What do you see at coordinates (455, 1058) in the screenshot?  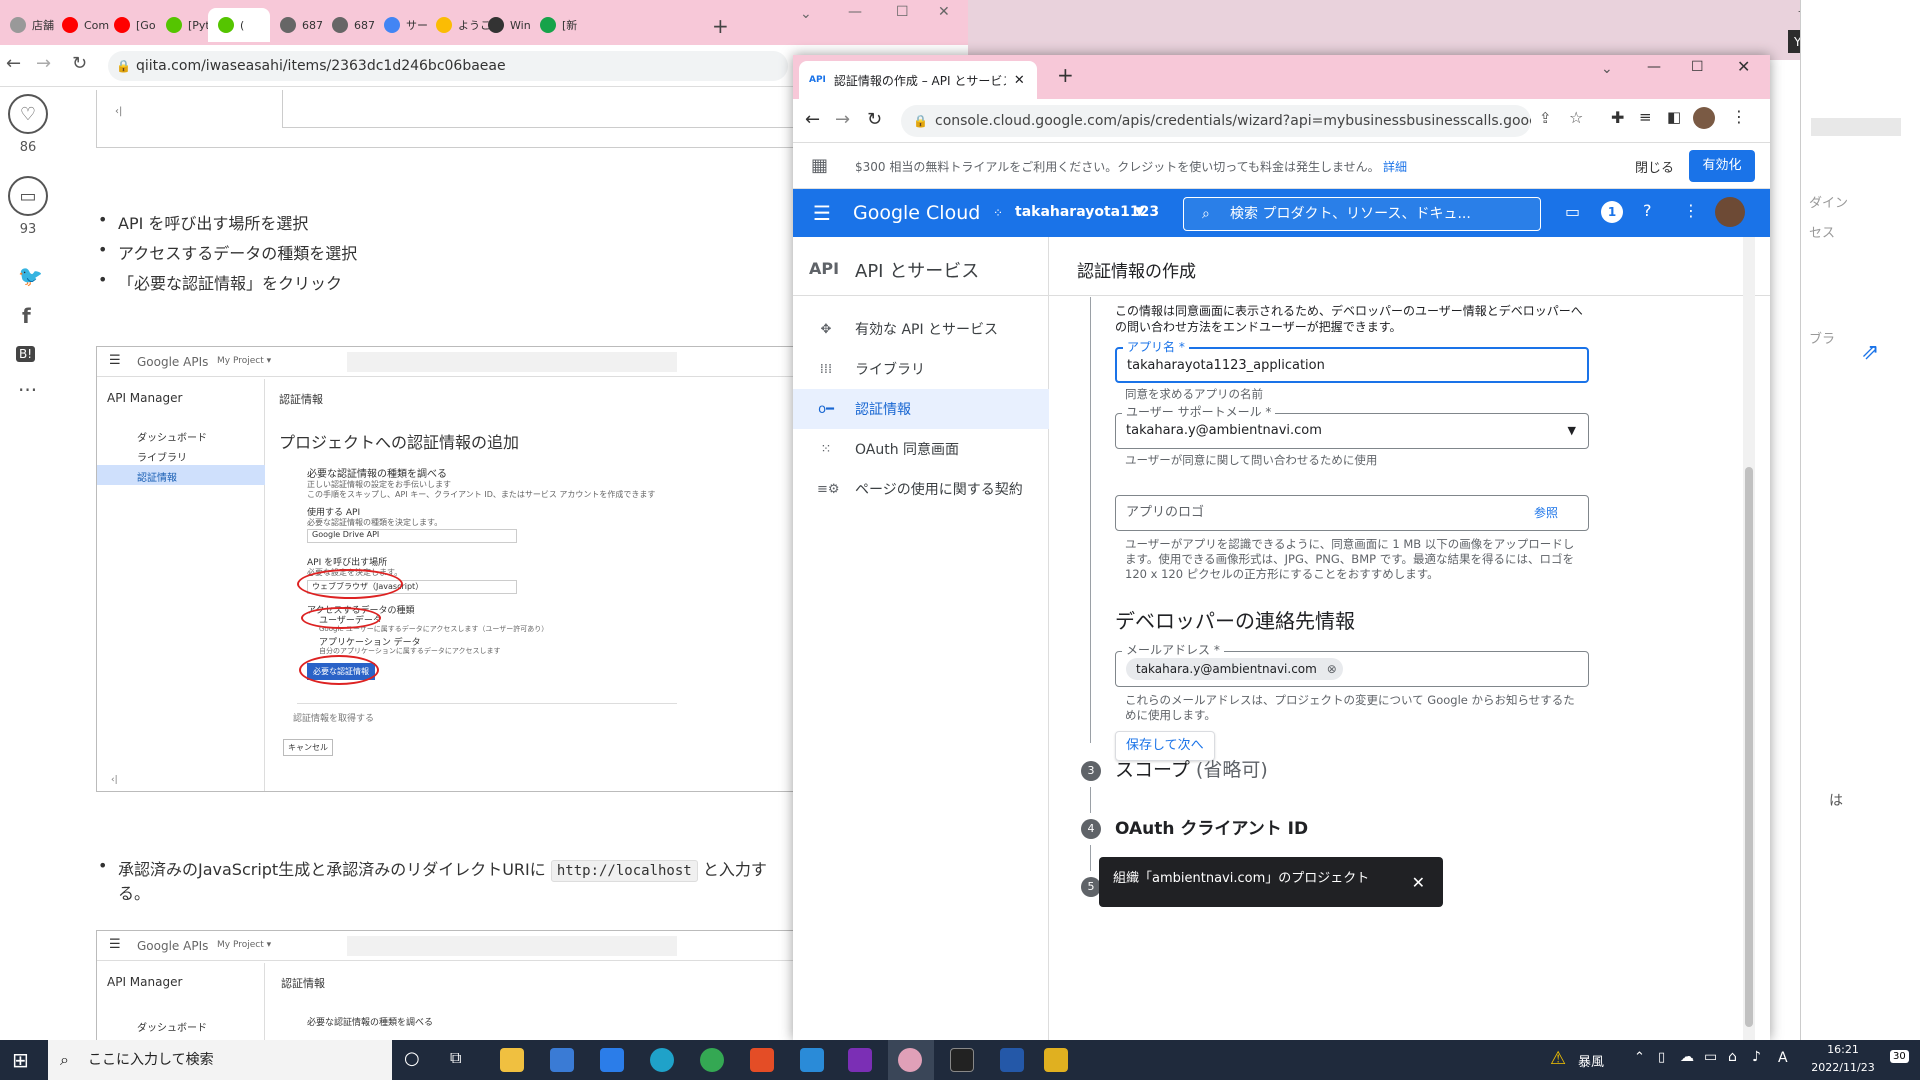 I see `task-view-icon: ⧉` at bounding box center [455, 1058].